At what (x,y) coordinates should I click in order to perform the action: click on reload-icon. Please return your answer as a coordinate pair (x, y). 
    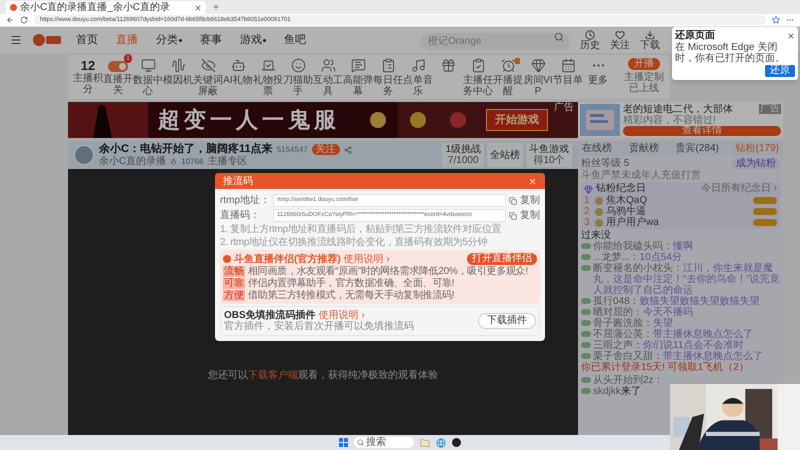
    Looking at the image, I should click on (24, 20).